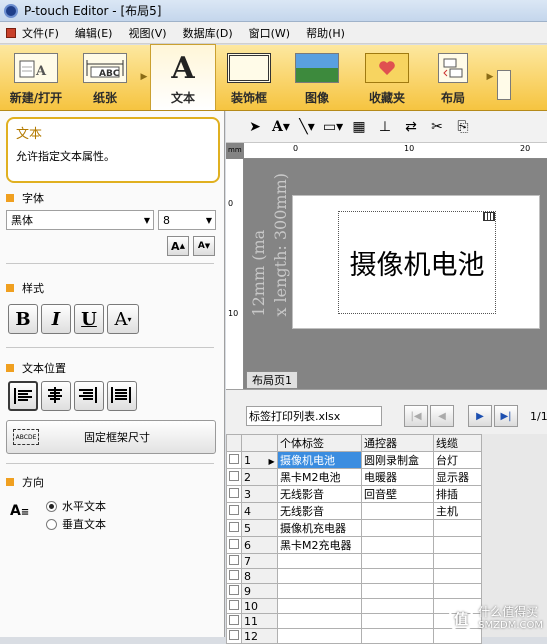 This screenshot has width=547, height=644. I want to click on bold-button: B, so click(23, 319).